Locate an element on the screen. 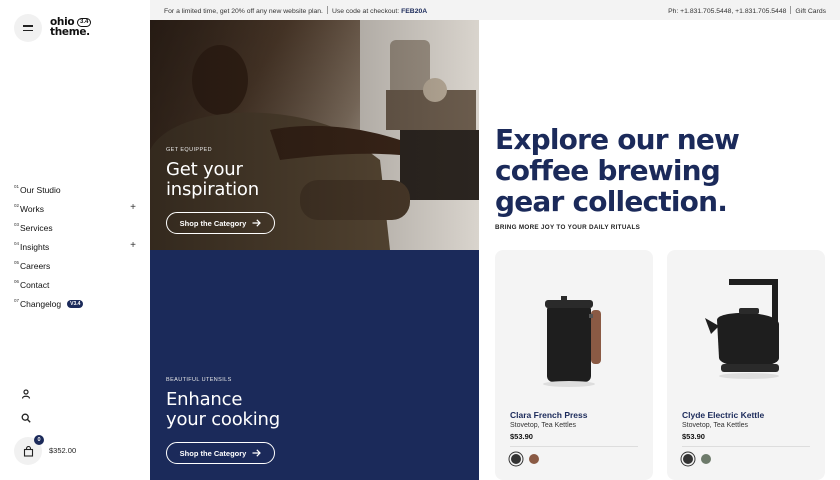 The width and height of the screenshot is (840, 480). nav-item-changelog: 07 Changelog V3.4 is located at coordinates (76, 303).